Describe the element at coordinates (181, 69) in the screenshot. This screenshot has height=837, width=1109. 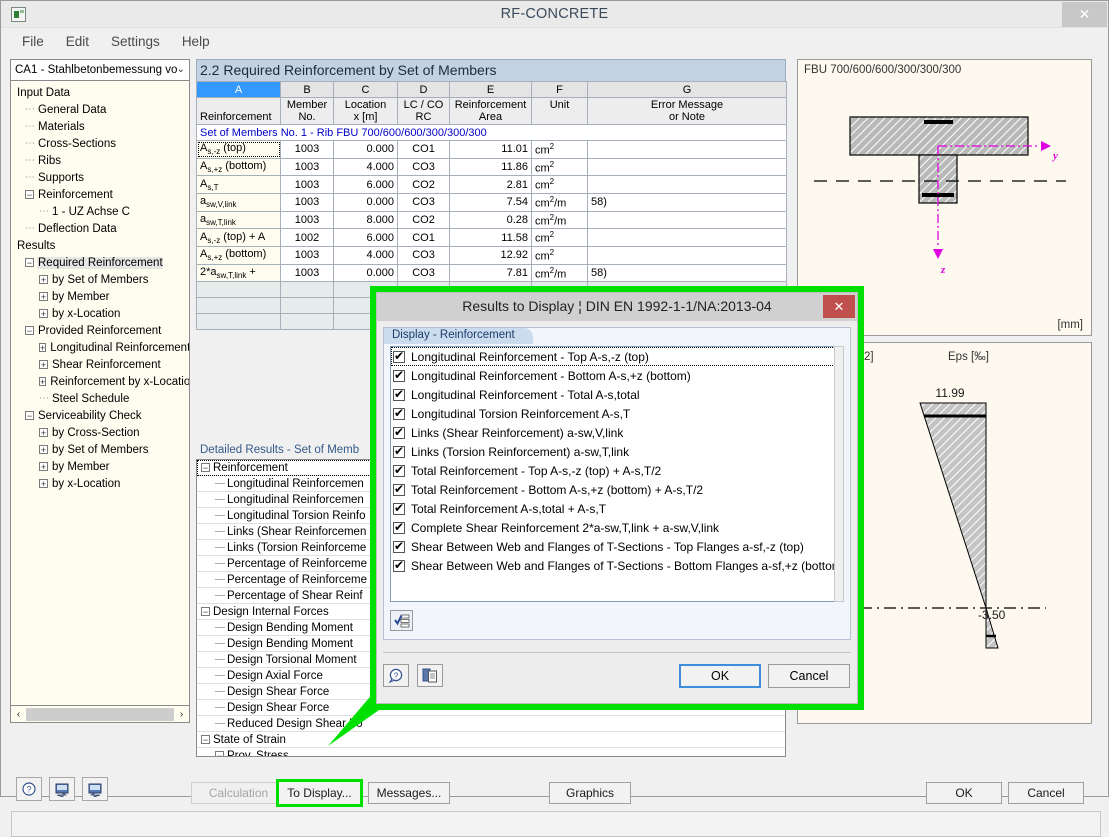
I see `chevron-down-icon: ⌄` at that location.